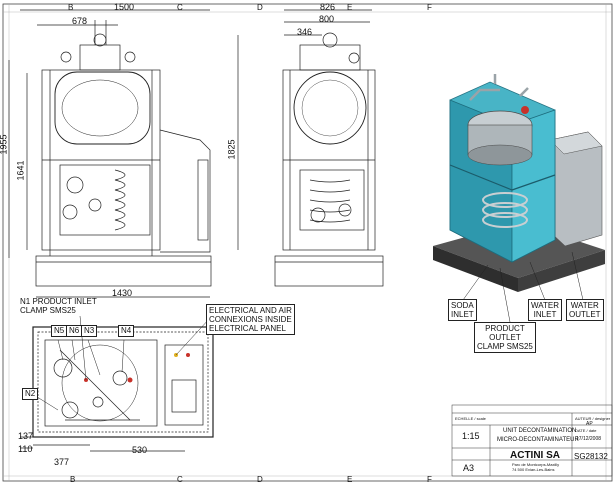 The height and width of the screenshot is (485, 615). Describe the element at coordinates (469, 468) in the screenshot. I see `sheet-format: A3` at that location.